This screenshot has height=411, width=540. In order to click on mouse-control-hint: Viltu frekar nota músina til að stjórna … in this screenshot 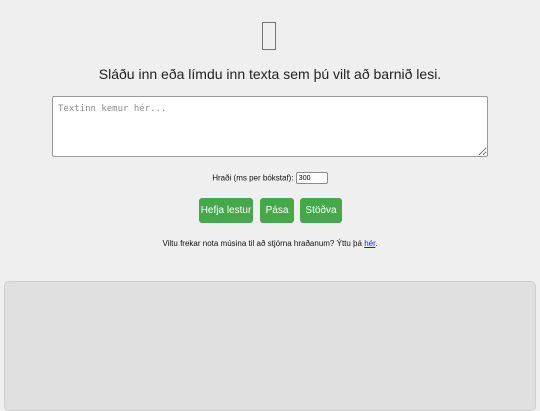, I will do `click(270, 243)`.